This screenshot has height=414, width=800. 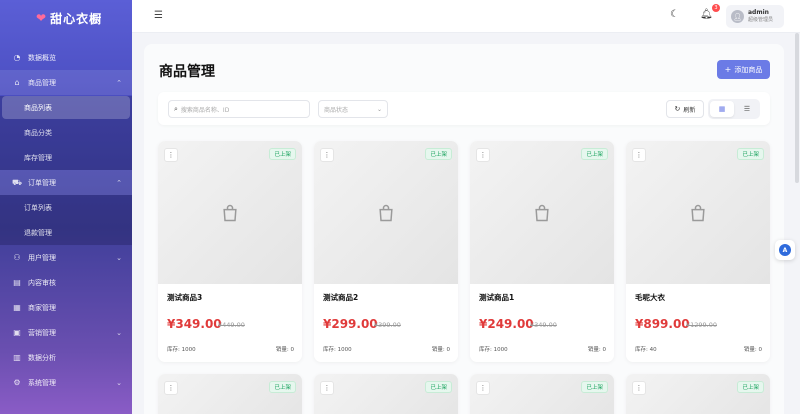 What do you see at coordinates (42, 282) in the screenshot?
I see `sidebar-item-label: 内容审核` at bounding box center [42, 282].